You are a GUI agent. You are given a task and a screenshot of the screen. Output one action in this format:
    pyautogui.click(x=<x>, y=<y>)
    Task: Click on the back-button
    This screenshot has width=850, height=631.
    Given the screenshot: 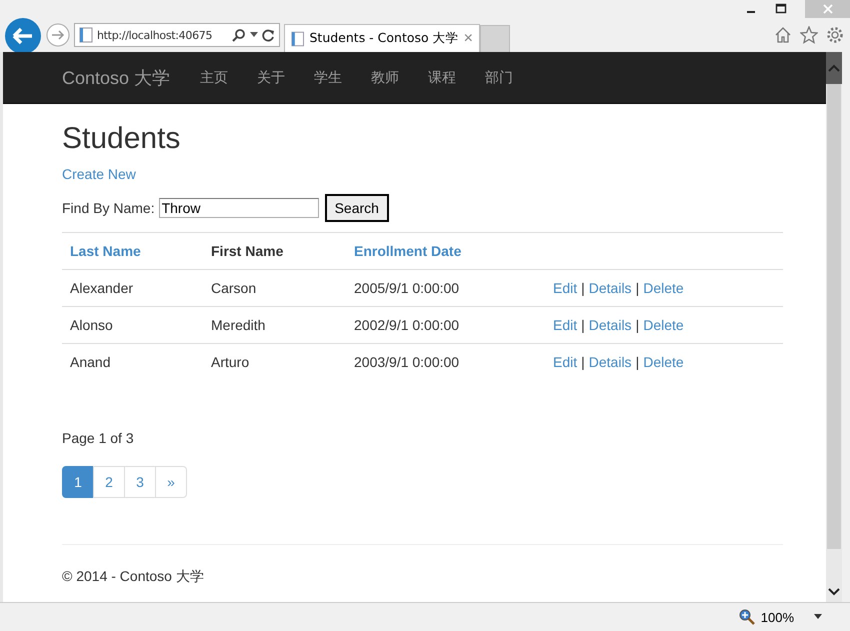 What is the action you would take?
    pyautogui.click(x=23, y=36)
    